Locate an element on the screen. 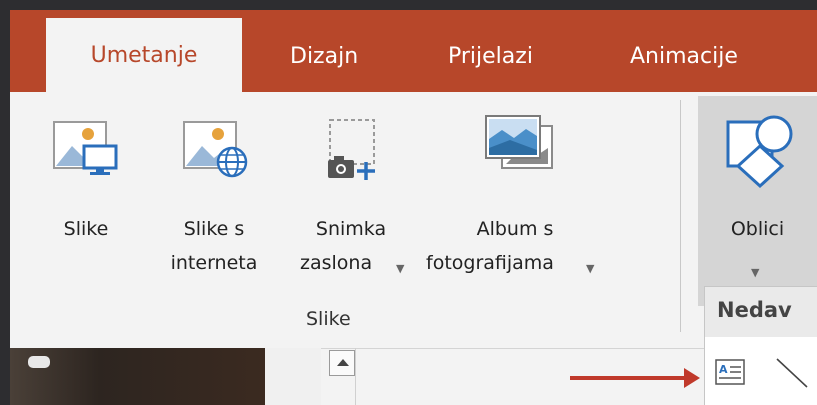 The width and height of the screenshot is (817, 405). shapes-button: Oblici ▼ is located at coordinates (757, 203).